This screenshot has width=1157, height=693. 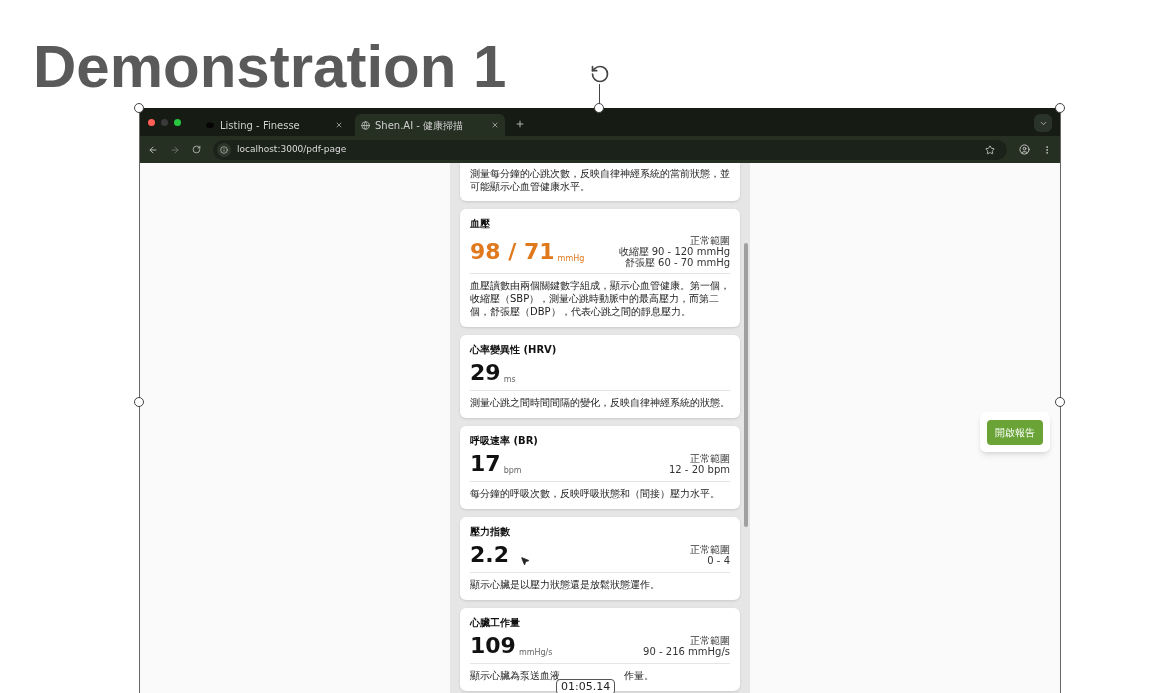 I want to click on card-title: 呼吸速率 (BR), so click(x=504, y=441).